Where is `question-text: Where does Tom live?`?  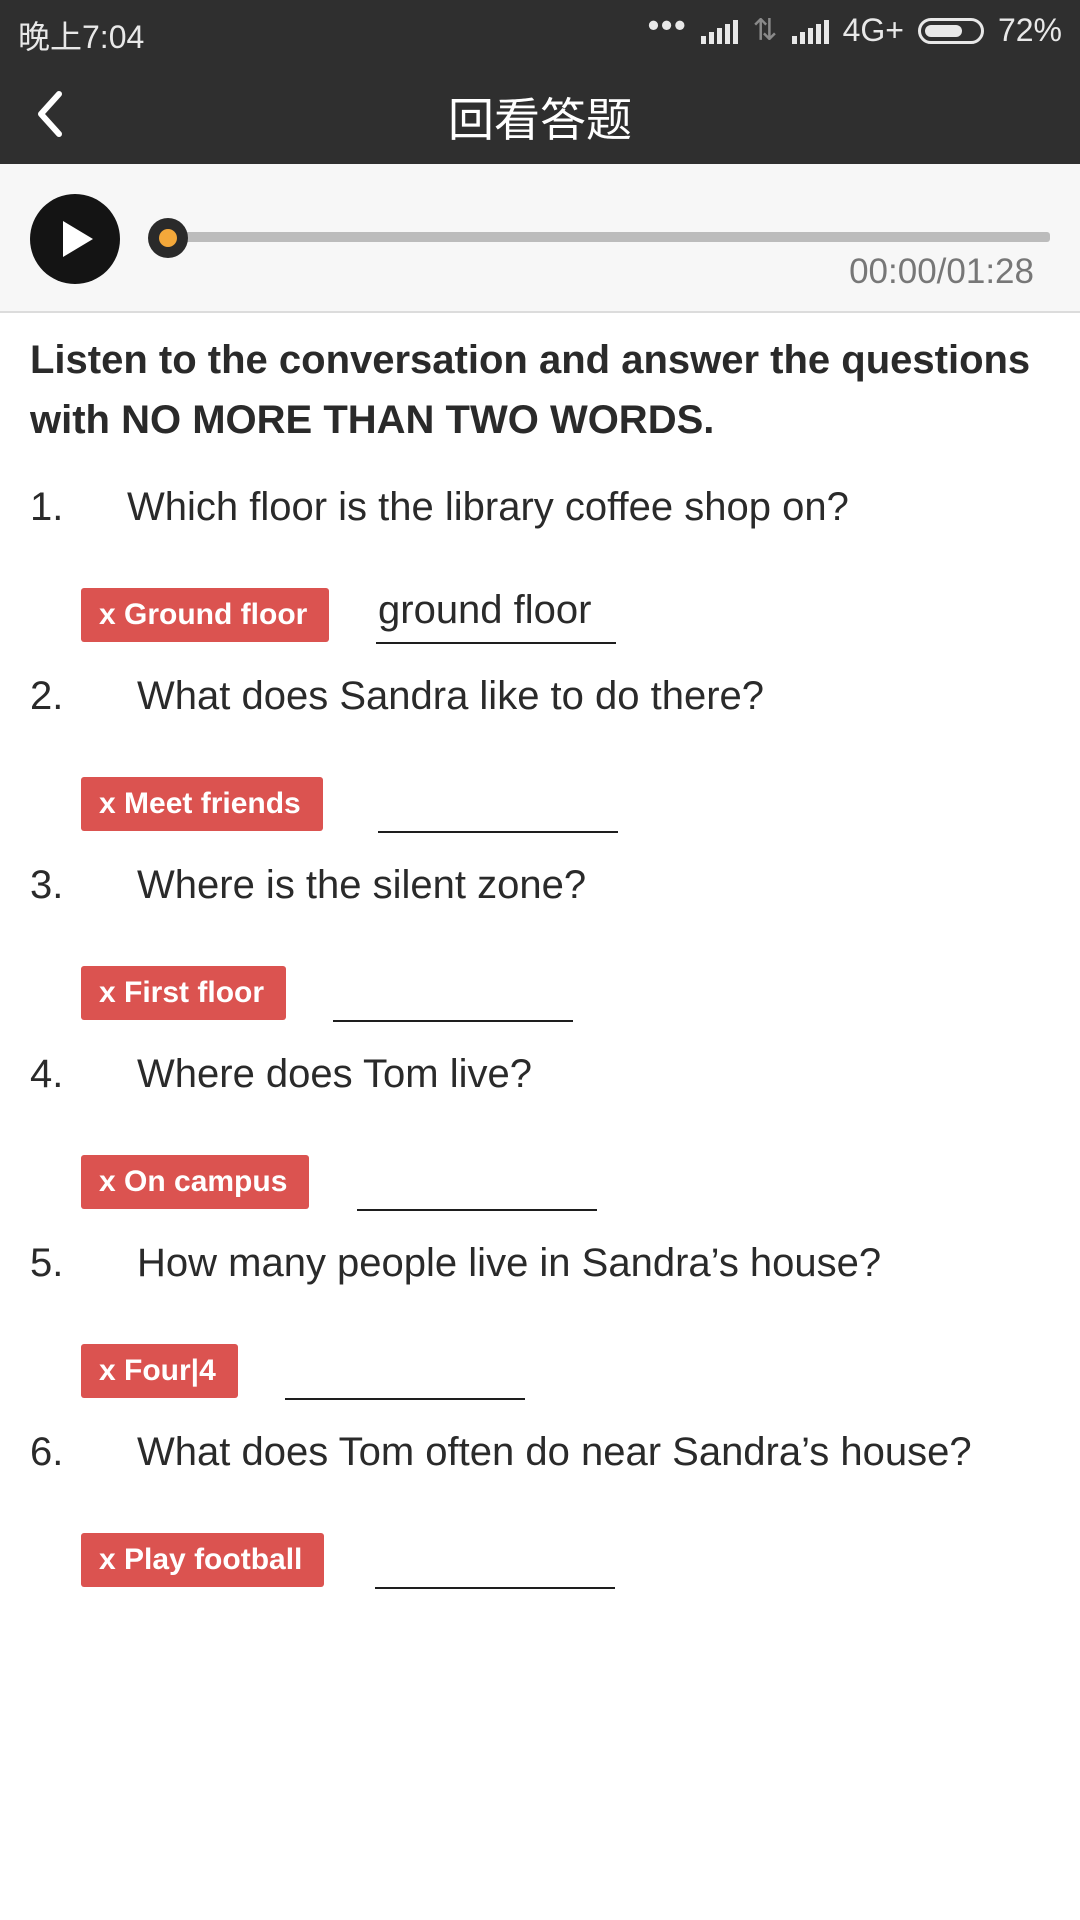 question-text: Where does Tom live? is located at coordinates (334, 1074).